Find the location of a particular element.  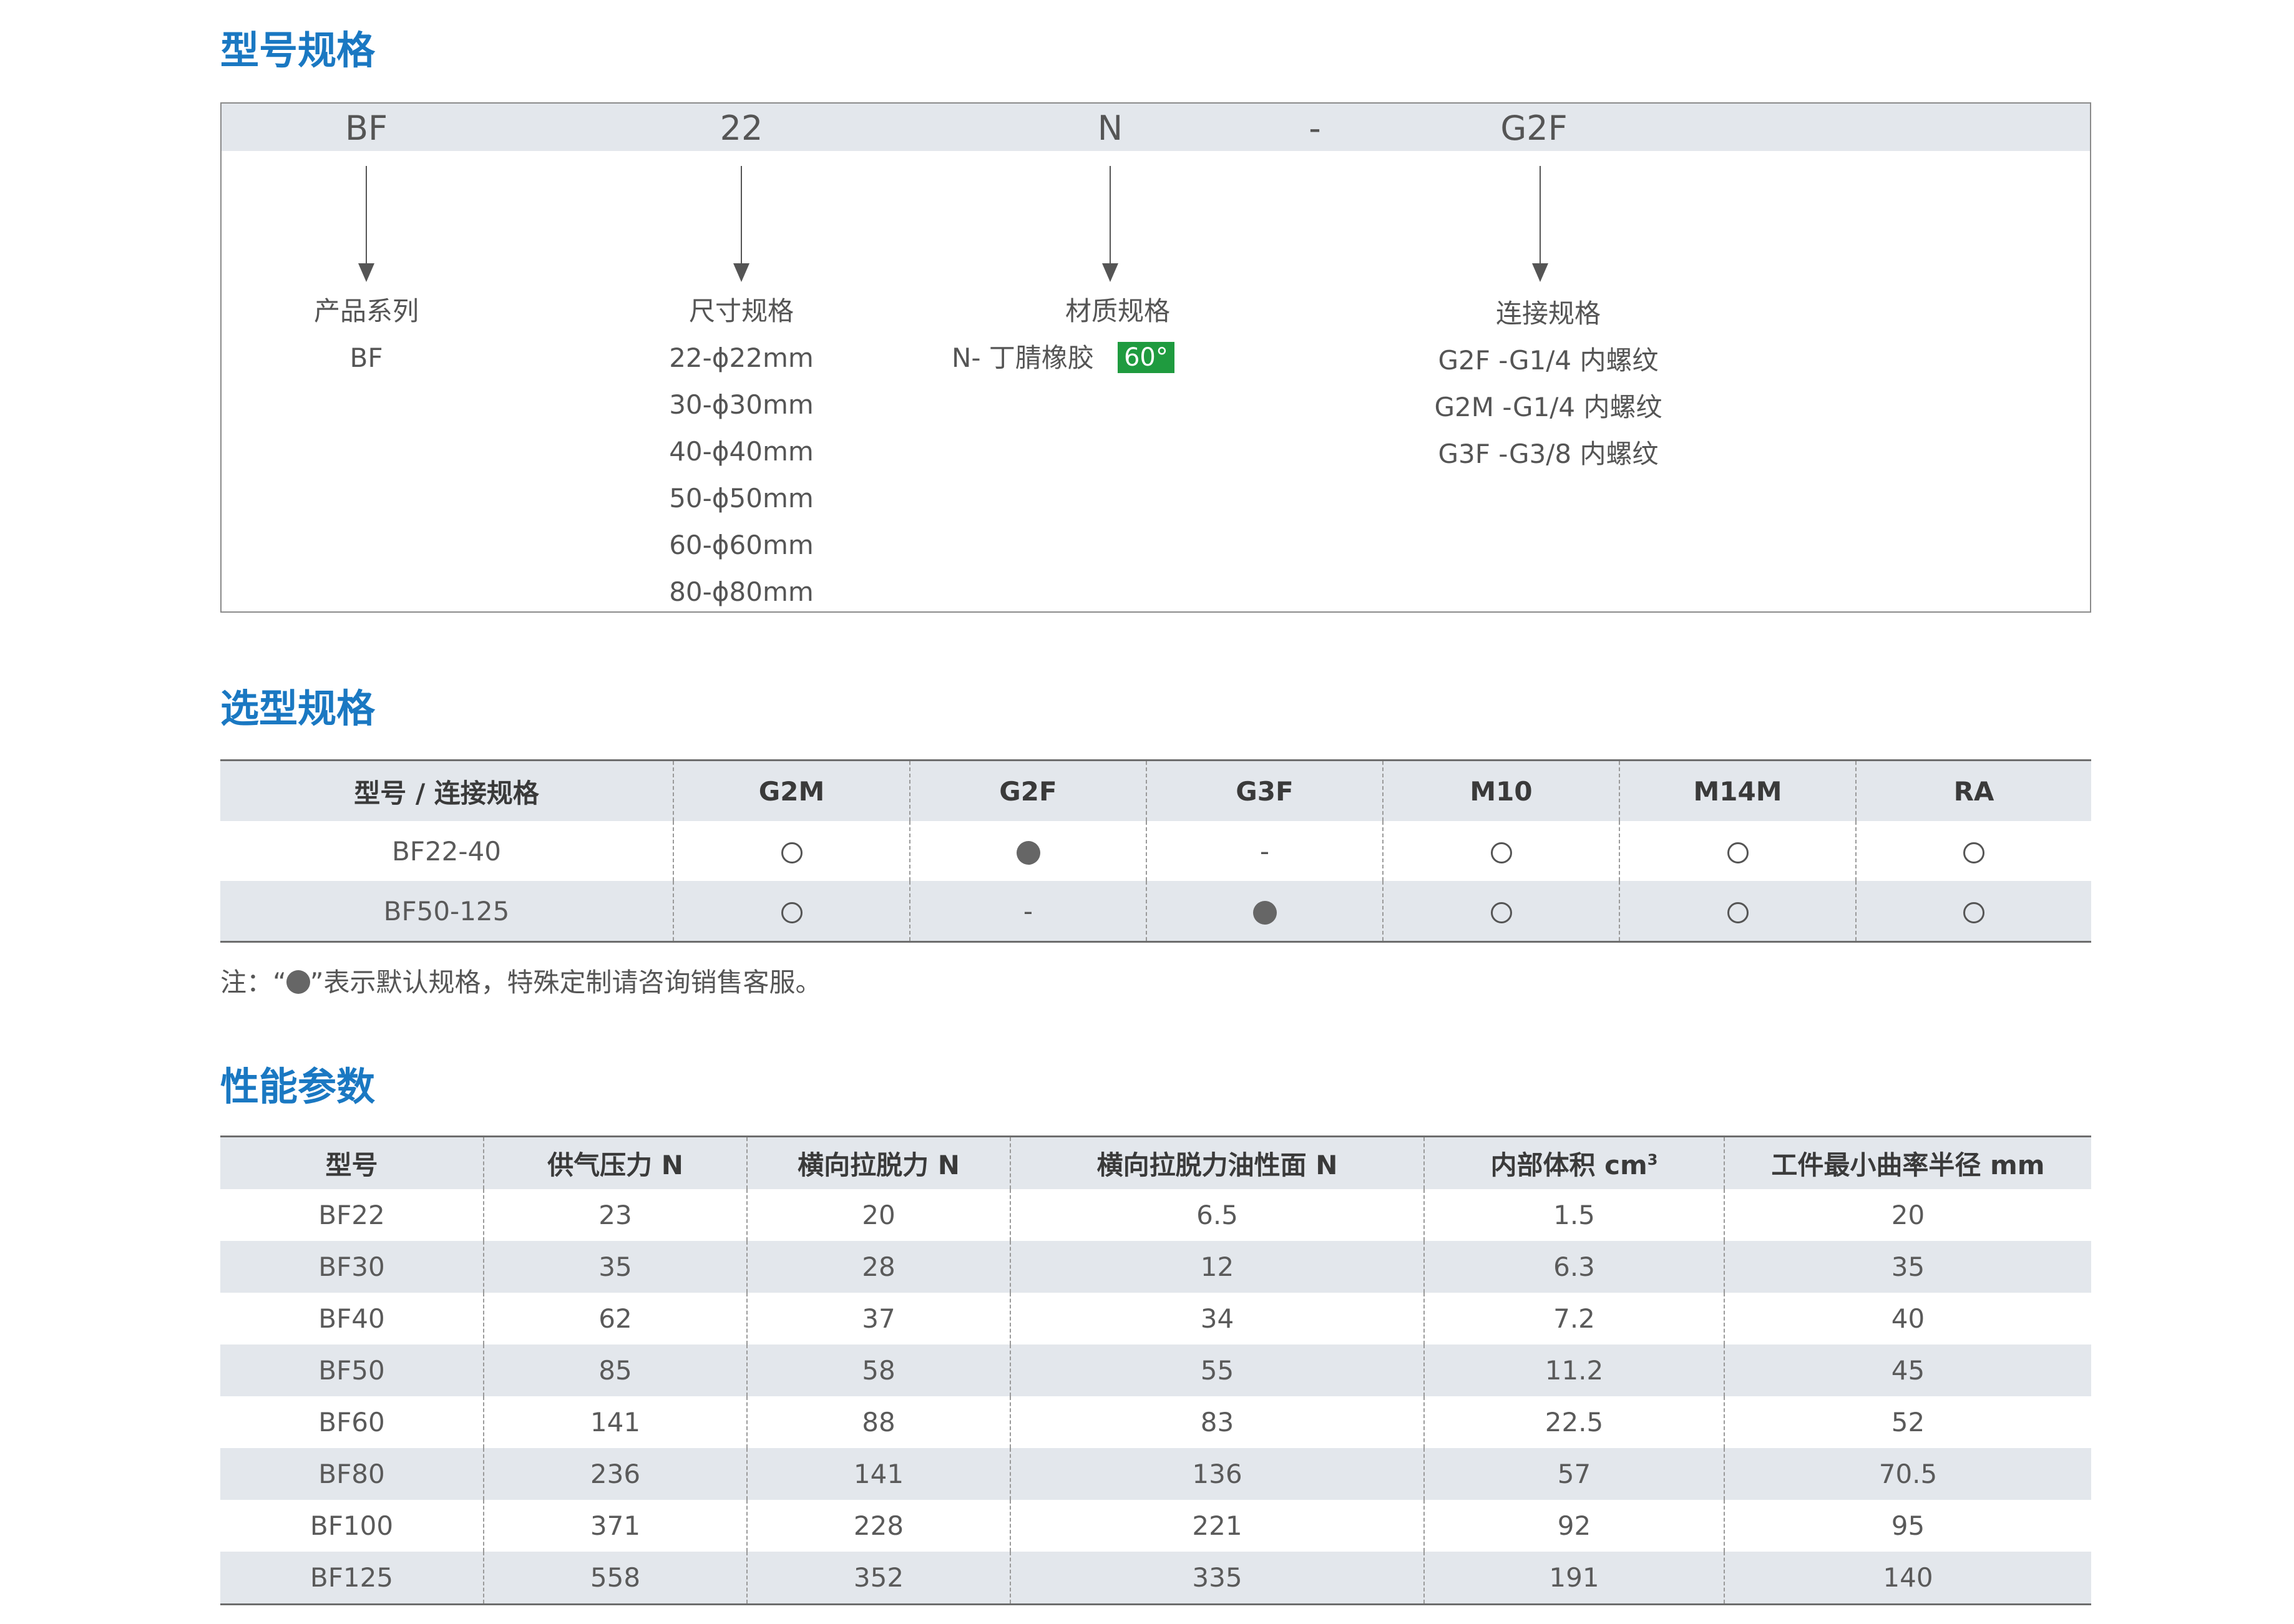

value-cell: 12 is located at coordinates (1217, 1267).